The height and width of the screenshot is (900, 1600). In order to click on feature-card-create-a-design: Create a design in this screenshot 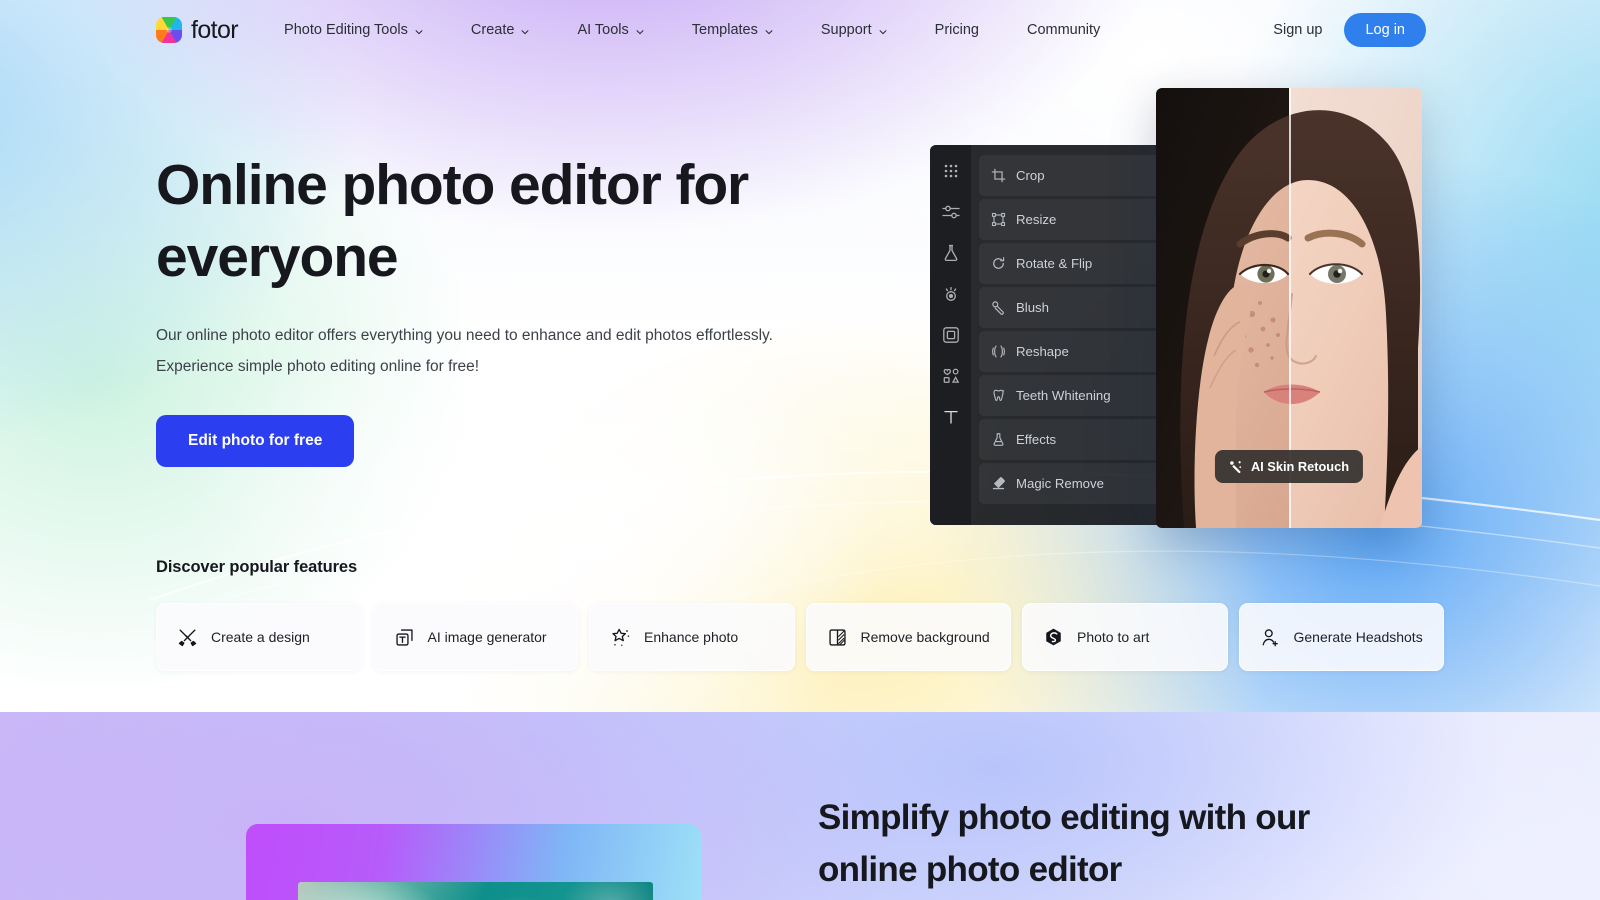, I will do `click(259, 637)`.